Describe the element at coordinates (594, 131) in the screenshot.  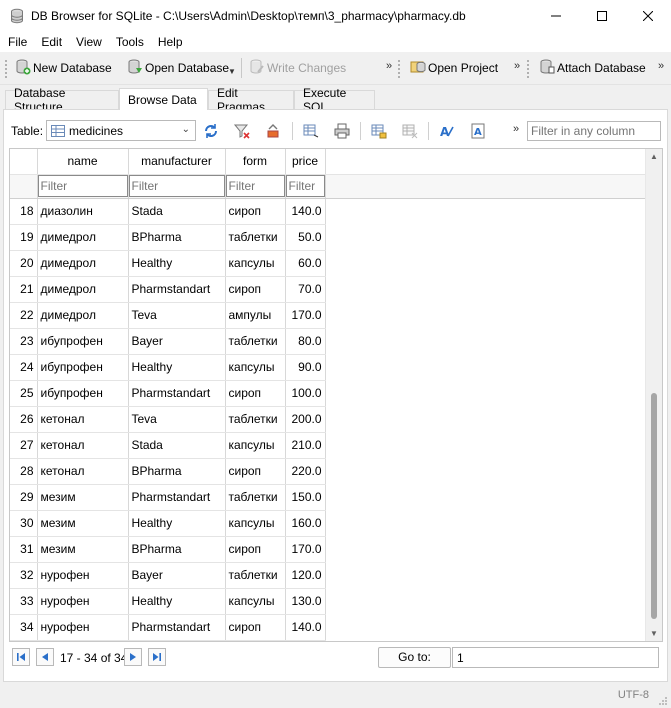
I see `filter-any-column-input` at that location.